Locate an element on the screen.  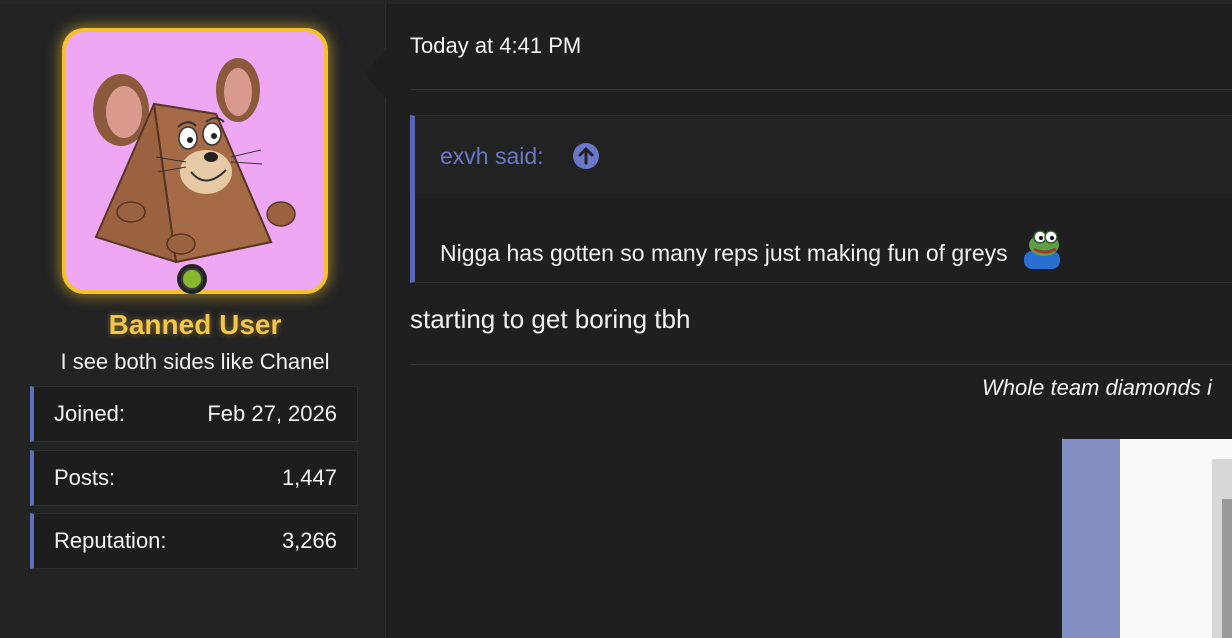
post-body: starting to get boring tbh is located at coordinates (550, 319).